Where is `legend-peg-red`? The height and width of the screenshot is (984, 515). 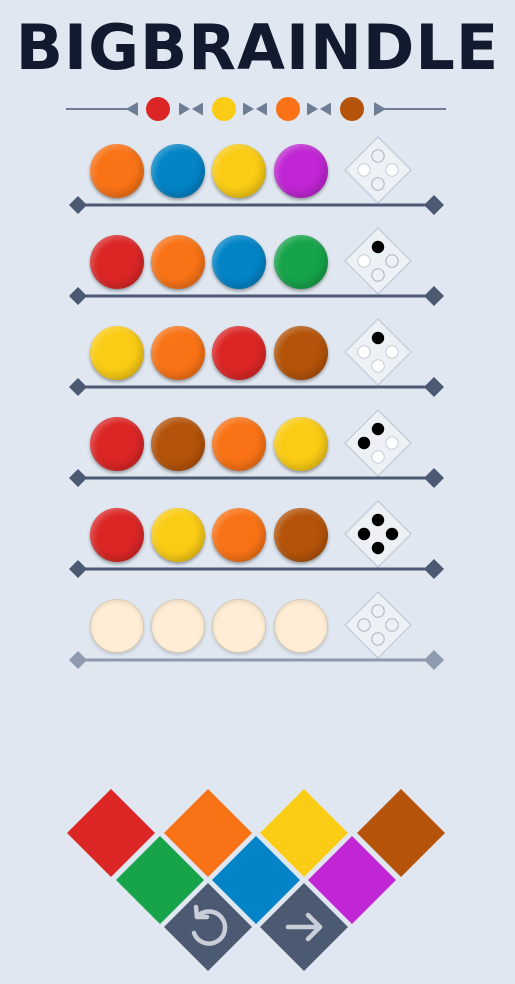
legend-peg-red is located at coordinates (158, 109).